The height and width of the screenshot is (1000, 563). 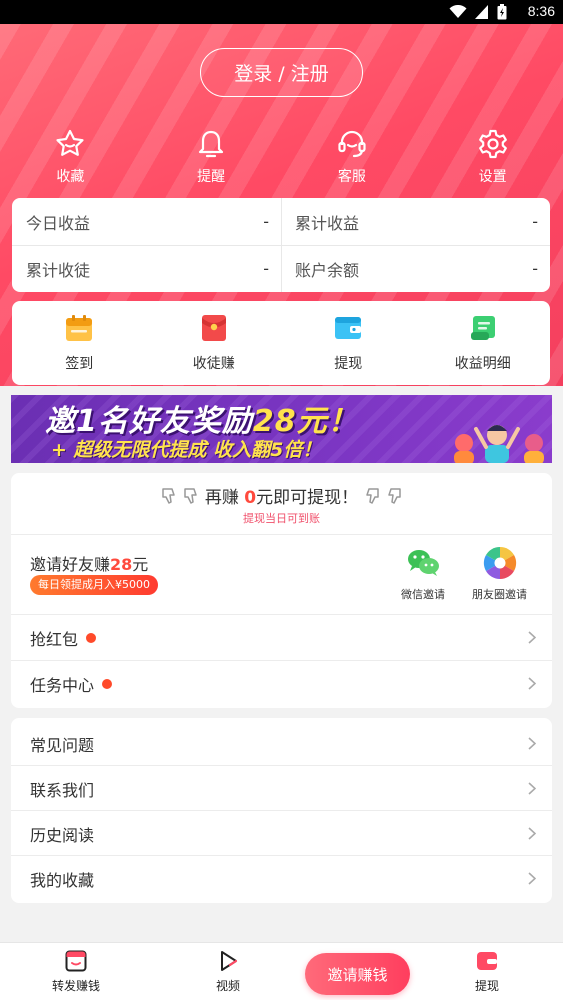 What do you see at coordinates (70, 157) in the screenshot?
I see `favorites-button: 收藏` at bounding box center [70, 157].